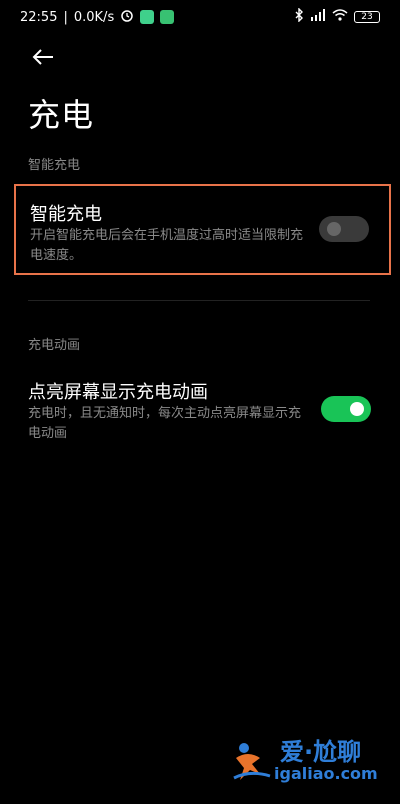  What do you see at coordinates (54, 345) in the screenshot?
I see `section-label-charging-animation: 充电动画` at bounding box center [54, 345].